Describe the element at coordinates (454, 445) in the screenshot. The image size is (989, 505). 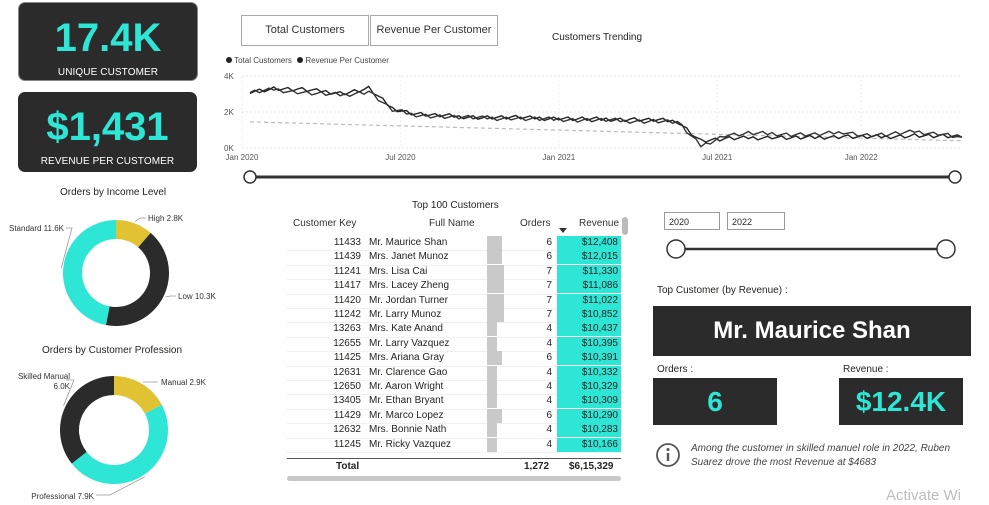
I see `table-row: 11245 Mr. Ricky Vazquez 4 $10,166` at that location.